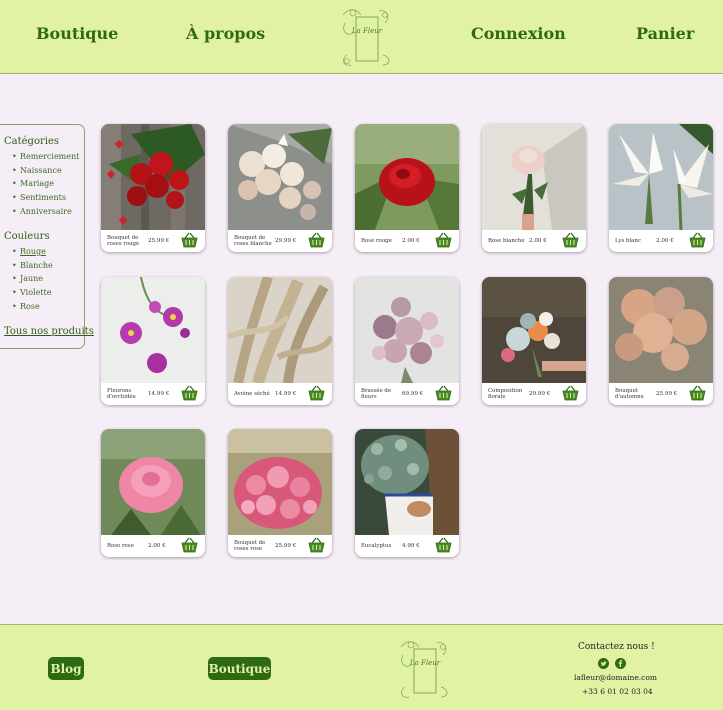 This screenshot has width=723, height=710. I want to click on product-card: Fleurons d'orchidée 14.99 €, so click(153, 341).